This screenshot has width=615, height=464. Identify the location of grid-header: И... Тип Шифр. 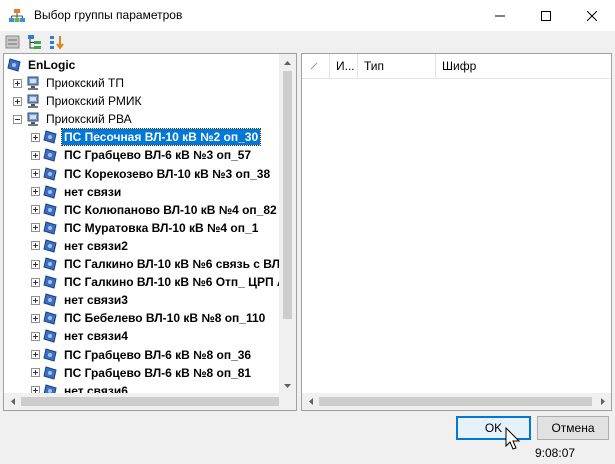
(456, 66).